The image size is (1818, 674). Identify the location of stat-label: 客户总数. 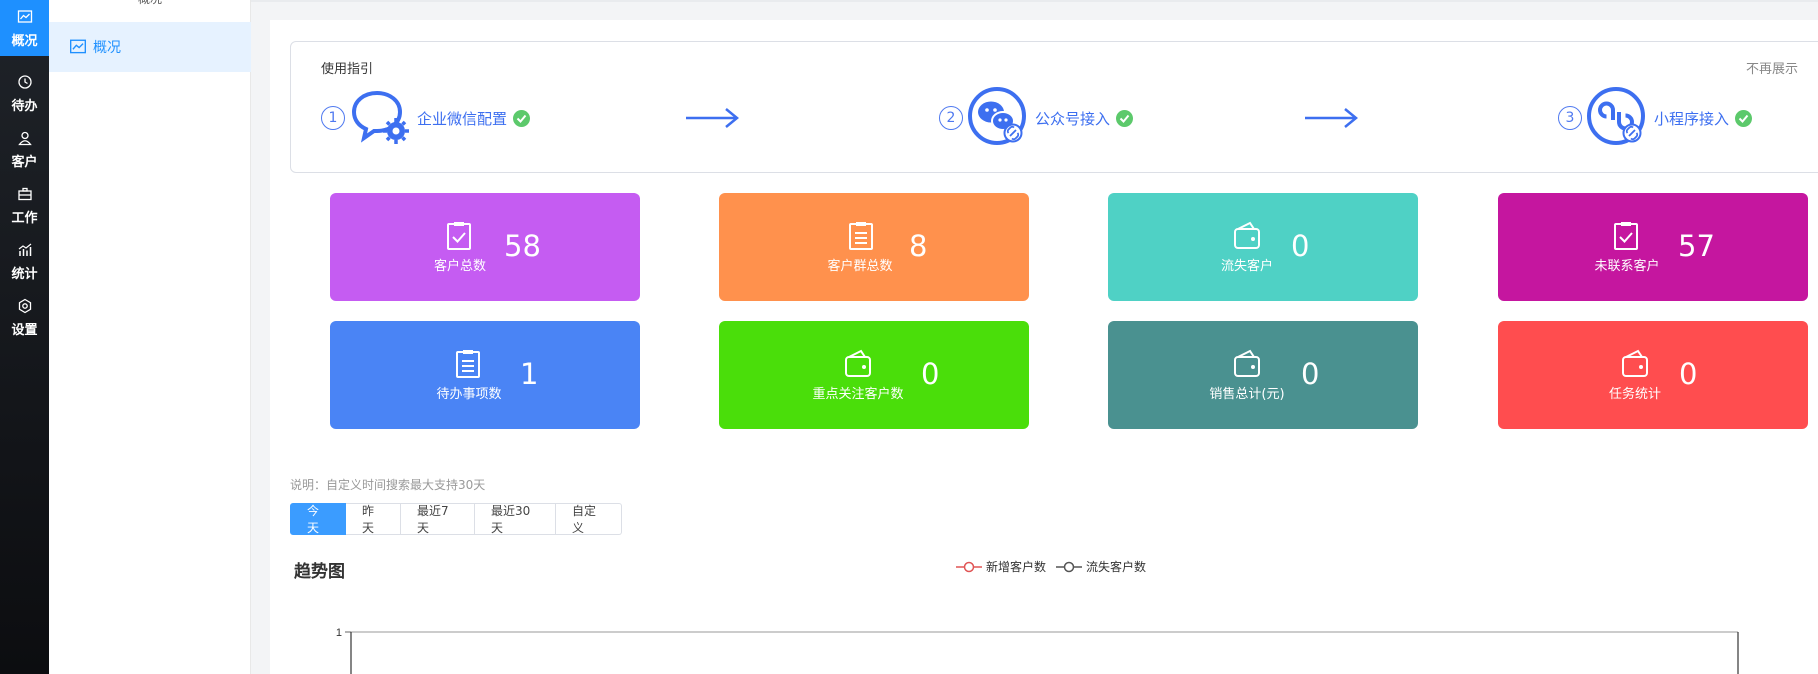
(460, 266).